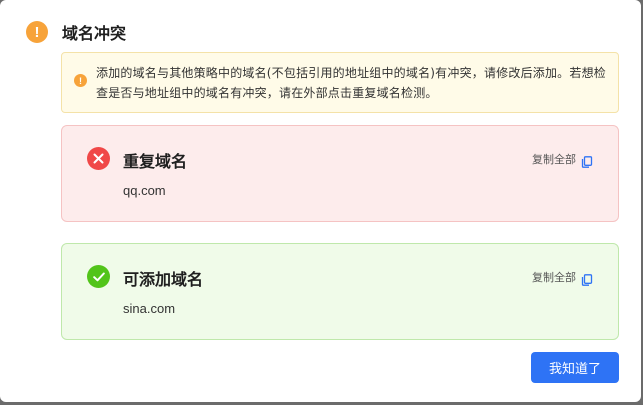  I want to click on duplicate-domain-item: qq.com, so click(144, 190).